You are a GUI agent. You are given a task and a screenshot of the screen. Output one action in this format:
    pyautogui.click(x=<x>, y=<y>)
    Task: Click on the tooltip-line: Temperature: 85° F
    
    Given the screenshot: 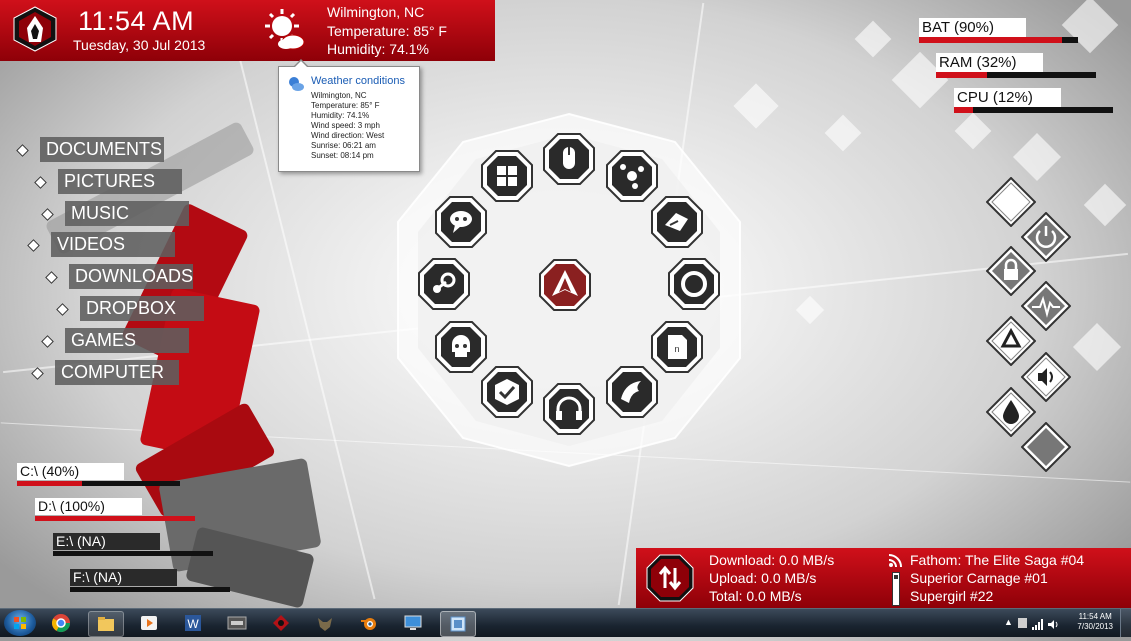 What is the action you would take?
    pyautogui.click(x=345, y=105)
    